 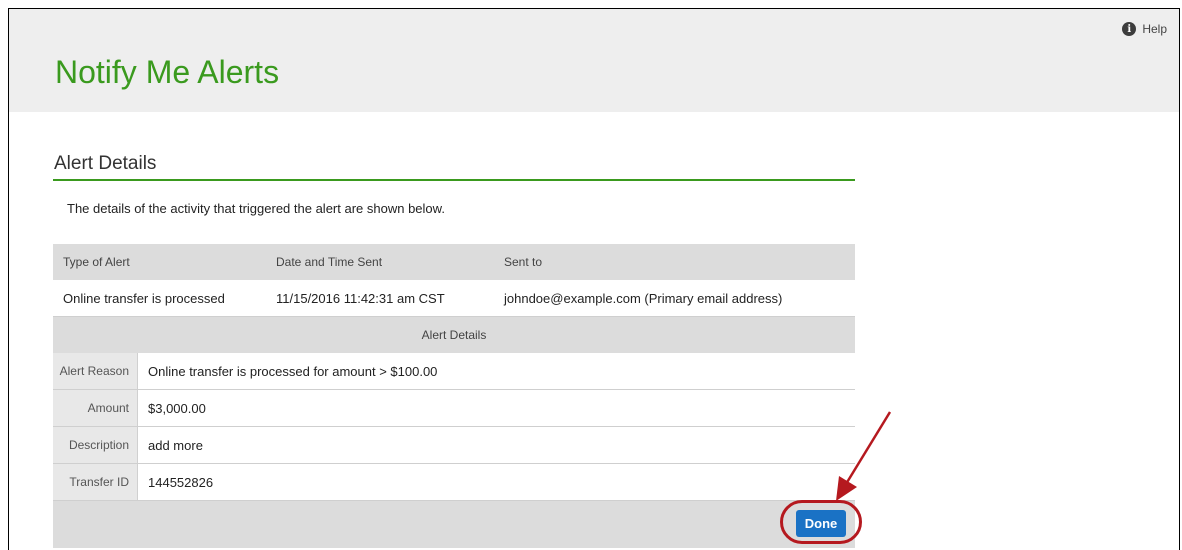 What do you see at coordinates (864, 456) in the screenshot?
I see `annotation-arrow-icon` at bounding box center [864, 456].